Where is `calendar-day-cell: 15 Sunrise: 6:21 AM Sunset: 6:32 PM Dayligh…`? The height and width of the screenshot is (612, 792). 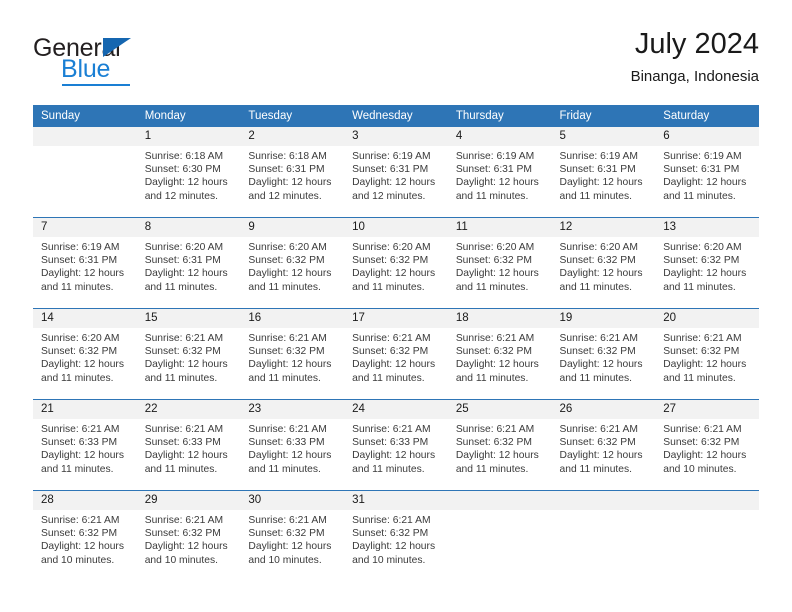
calendar-day-cell: 15 Sunrise: 6:21 AM Sunset: 6:32 PM Dayligh… is located at coordinates (188, 354).